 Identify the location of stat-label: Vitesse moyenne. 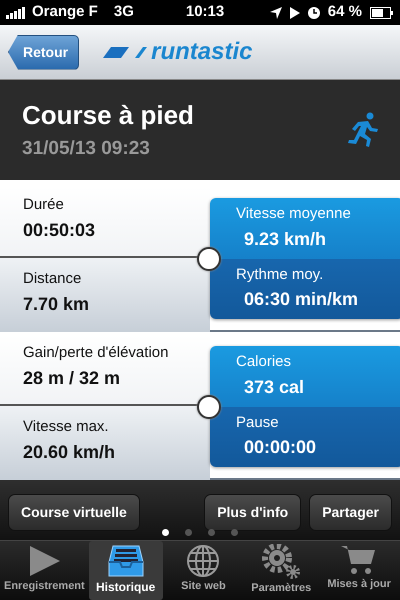
(294, 214).